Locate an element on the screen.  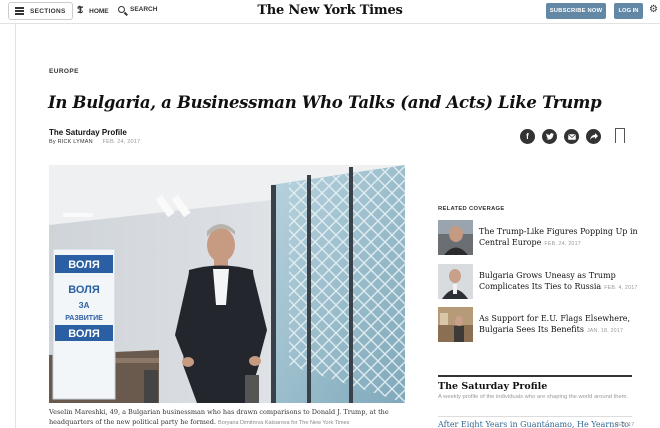
email-icon is located at coordinates (571, 136).